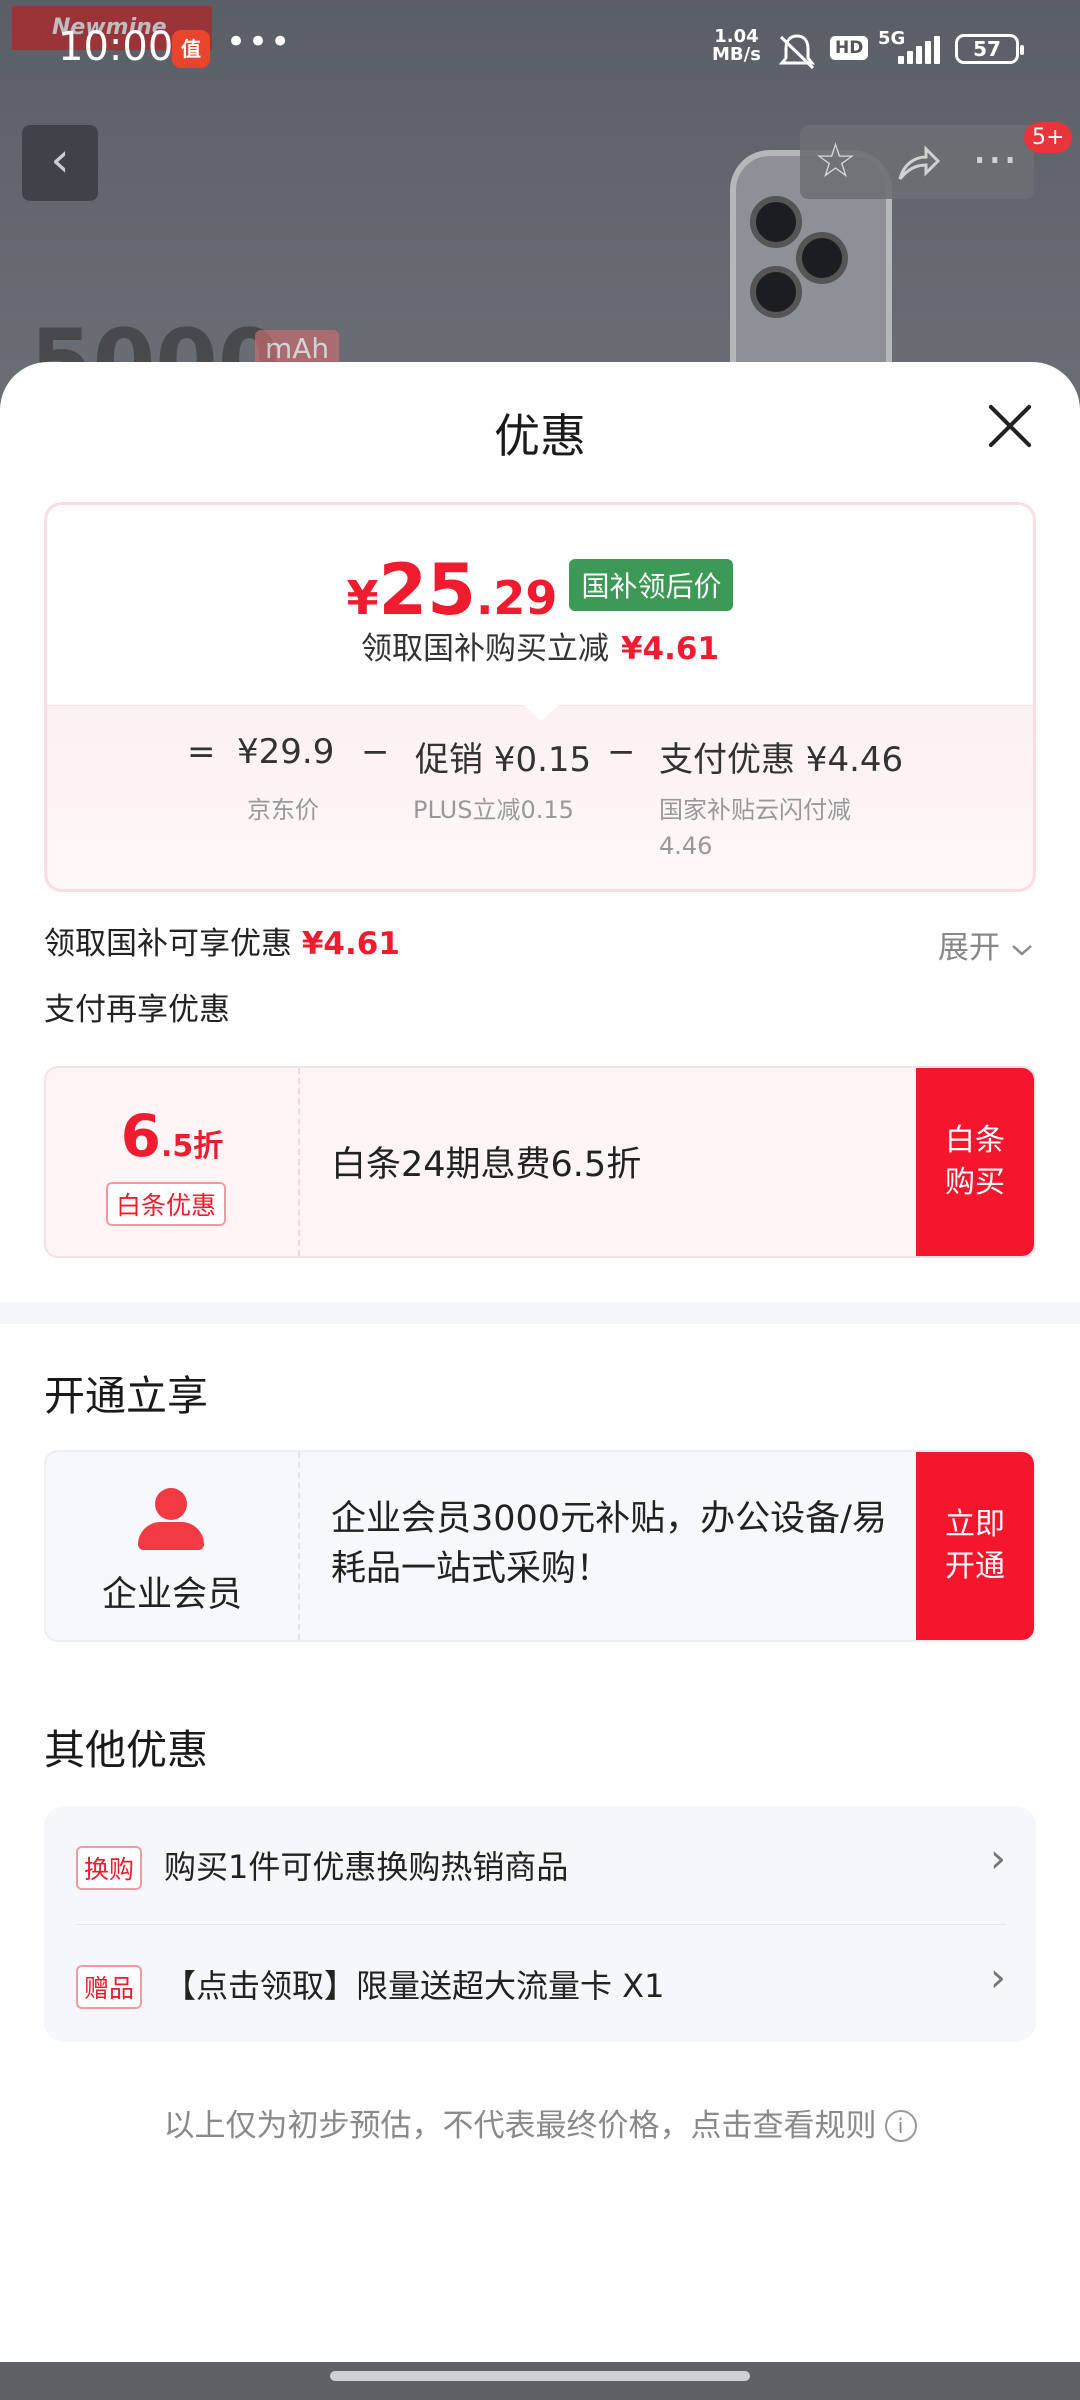 This screenshot has height=2400, width=1080. What do you see at coordinates (835, 161) in the screenshot?
I see `star-icon: ☆` at bounding box center [835, 161].